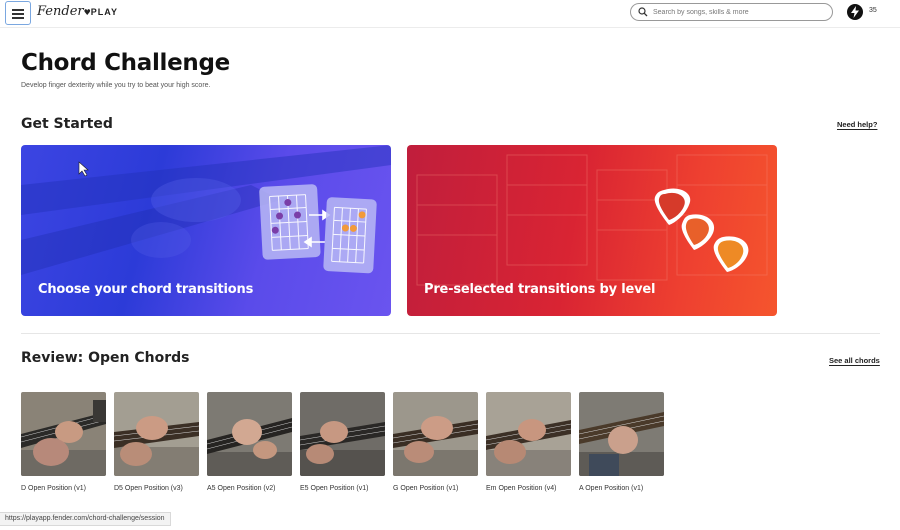  I want to click on lightning-icon, so click(855, 12).